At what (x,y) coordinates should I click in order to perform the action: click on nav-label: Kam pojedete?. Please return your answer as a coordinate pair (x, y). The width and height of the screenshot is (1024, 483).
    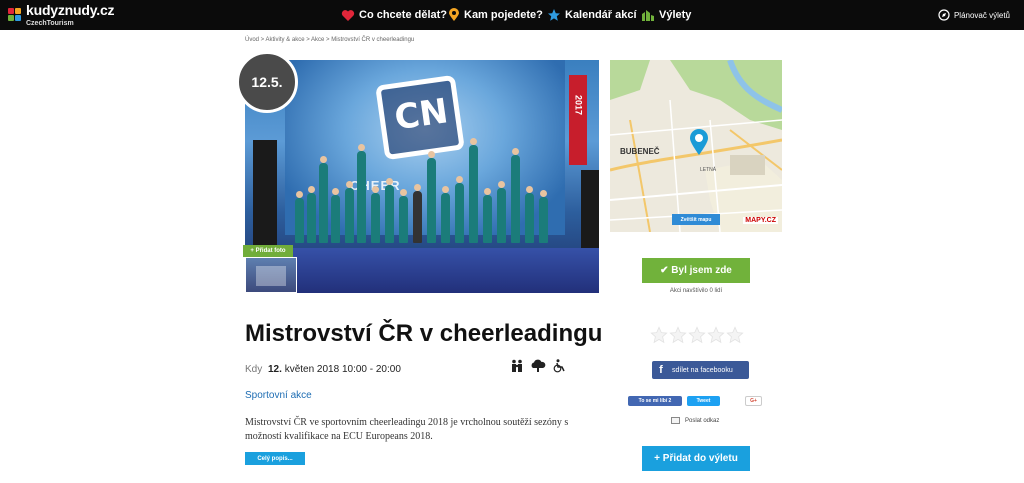
    Looking at the image, I should click on (503, 15).